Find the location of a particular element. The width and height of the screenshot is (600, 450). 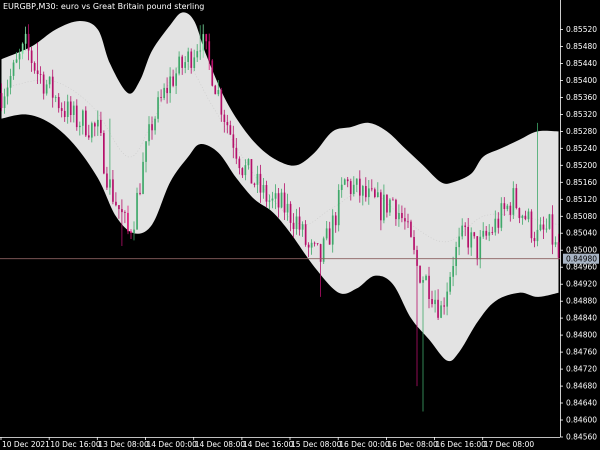

price-tick-label: 0.85360 is located at coordinates (581, 97).